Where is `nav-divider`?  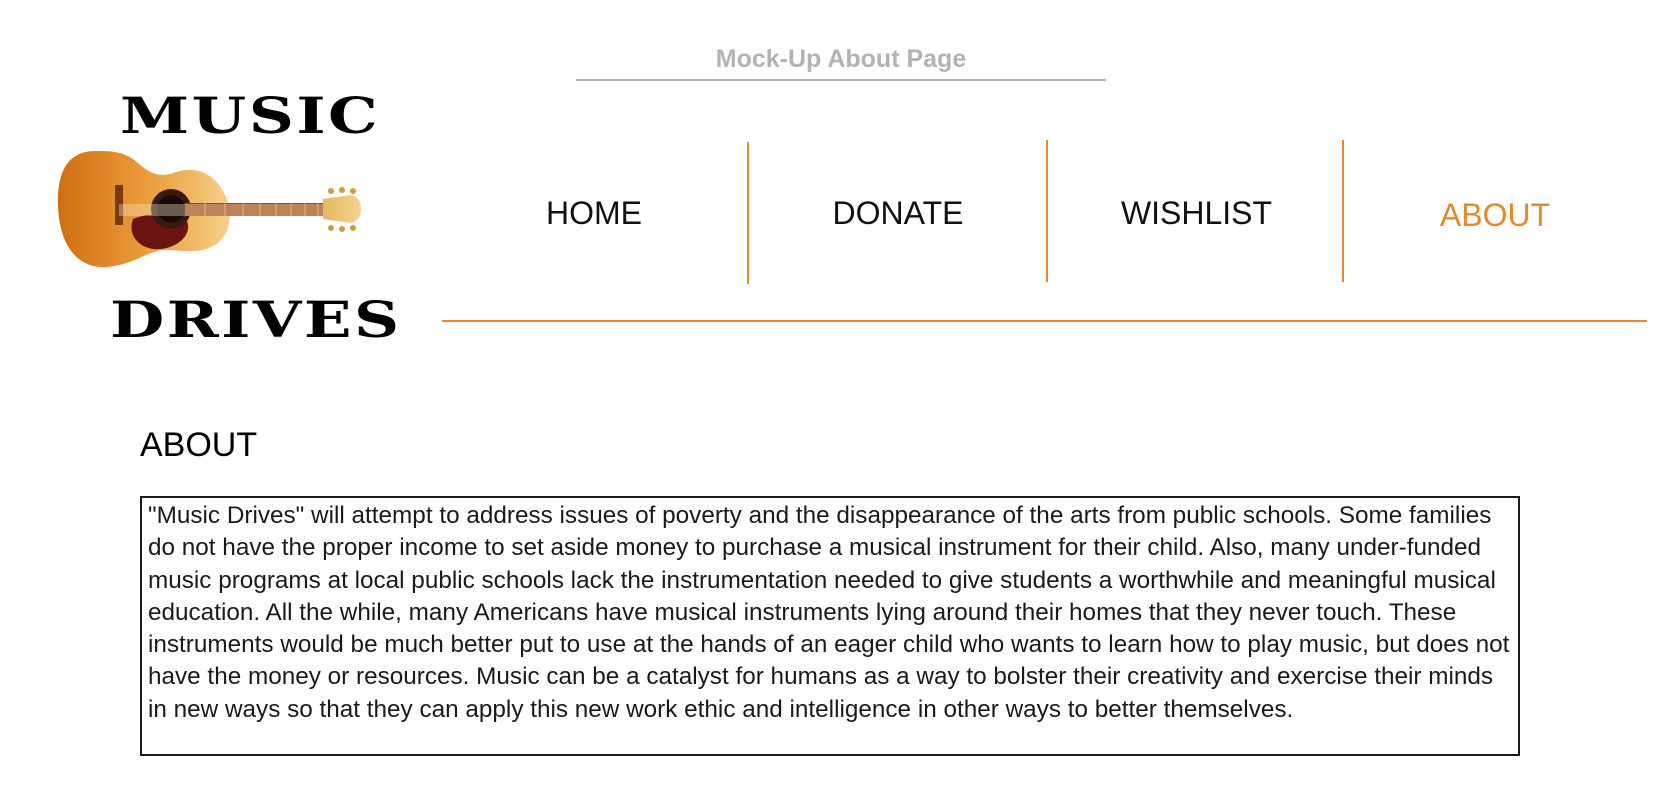 nav-divider is located at coordinates (1343, 211).